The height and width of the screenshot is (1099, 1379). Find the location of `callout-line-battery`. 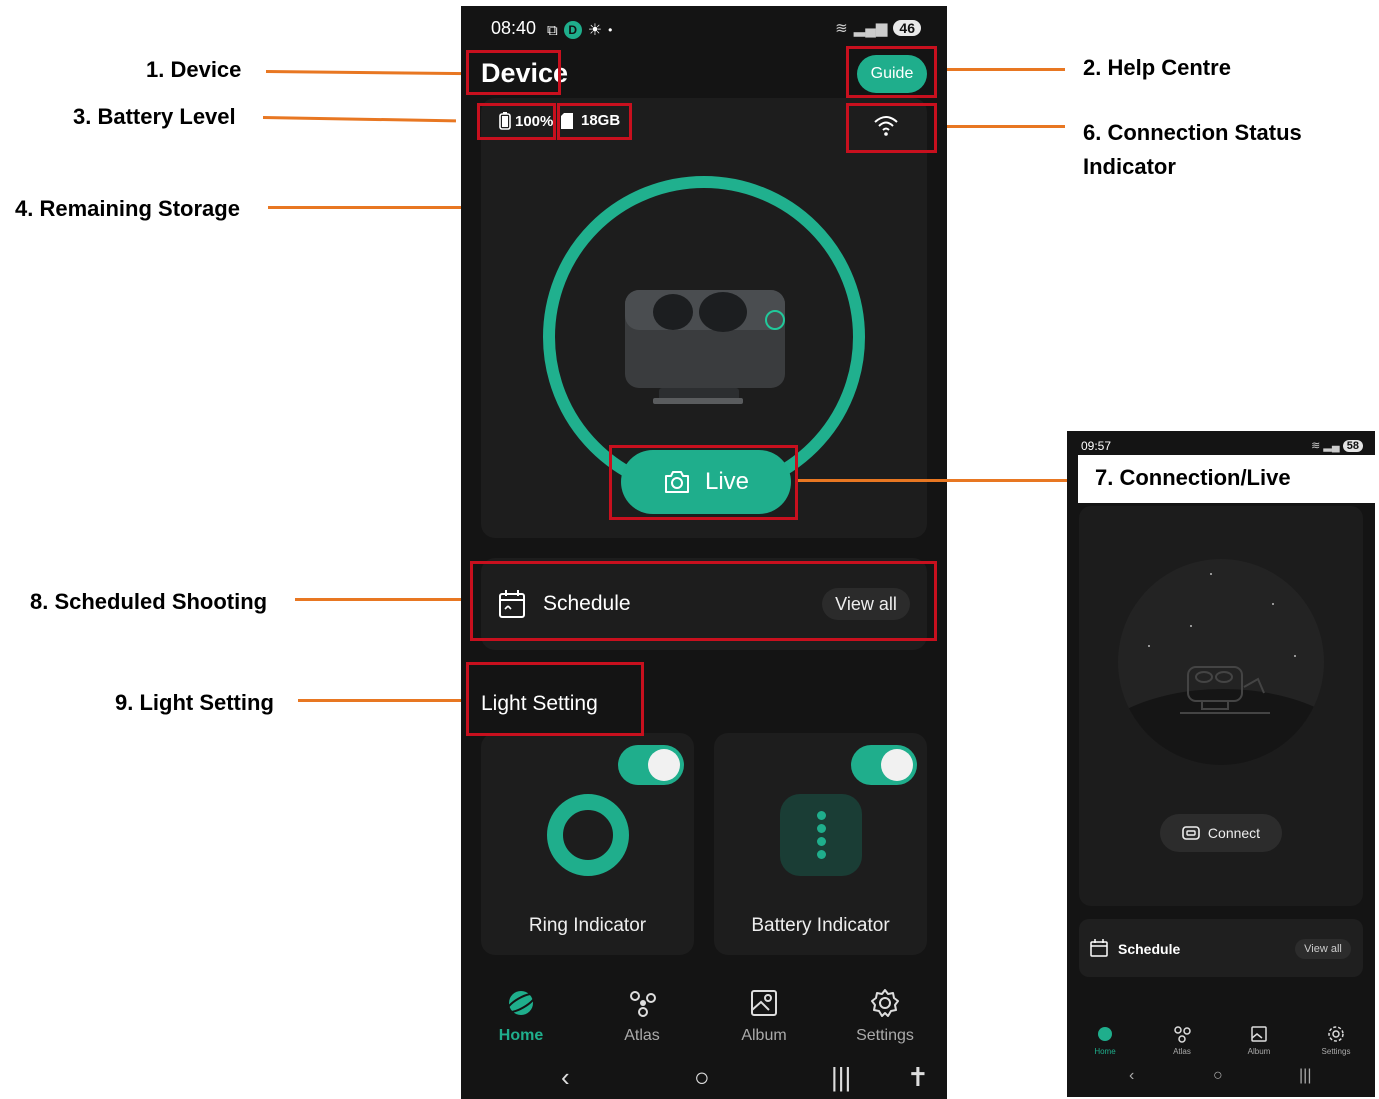

callout-line-battery is located at coordinates (359, 119).